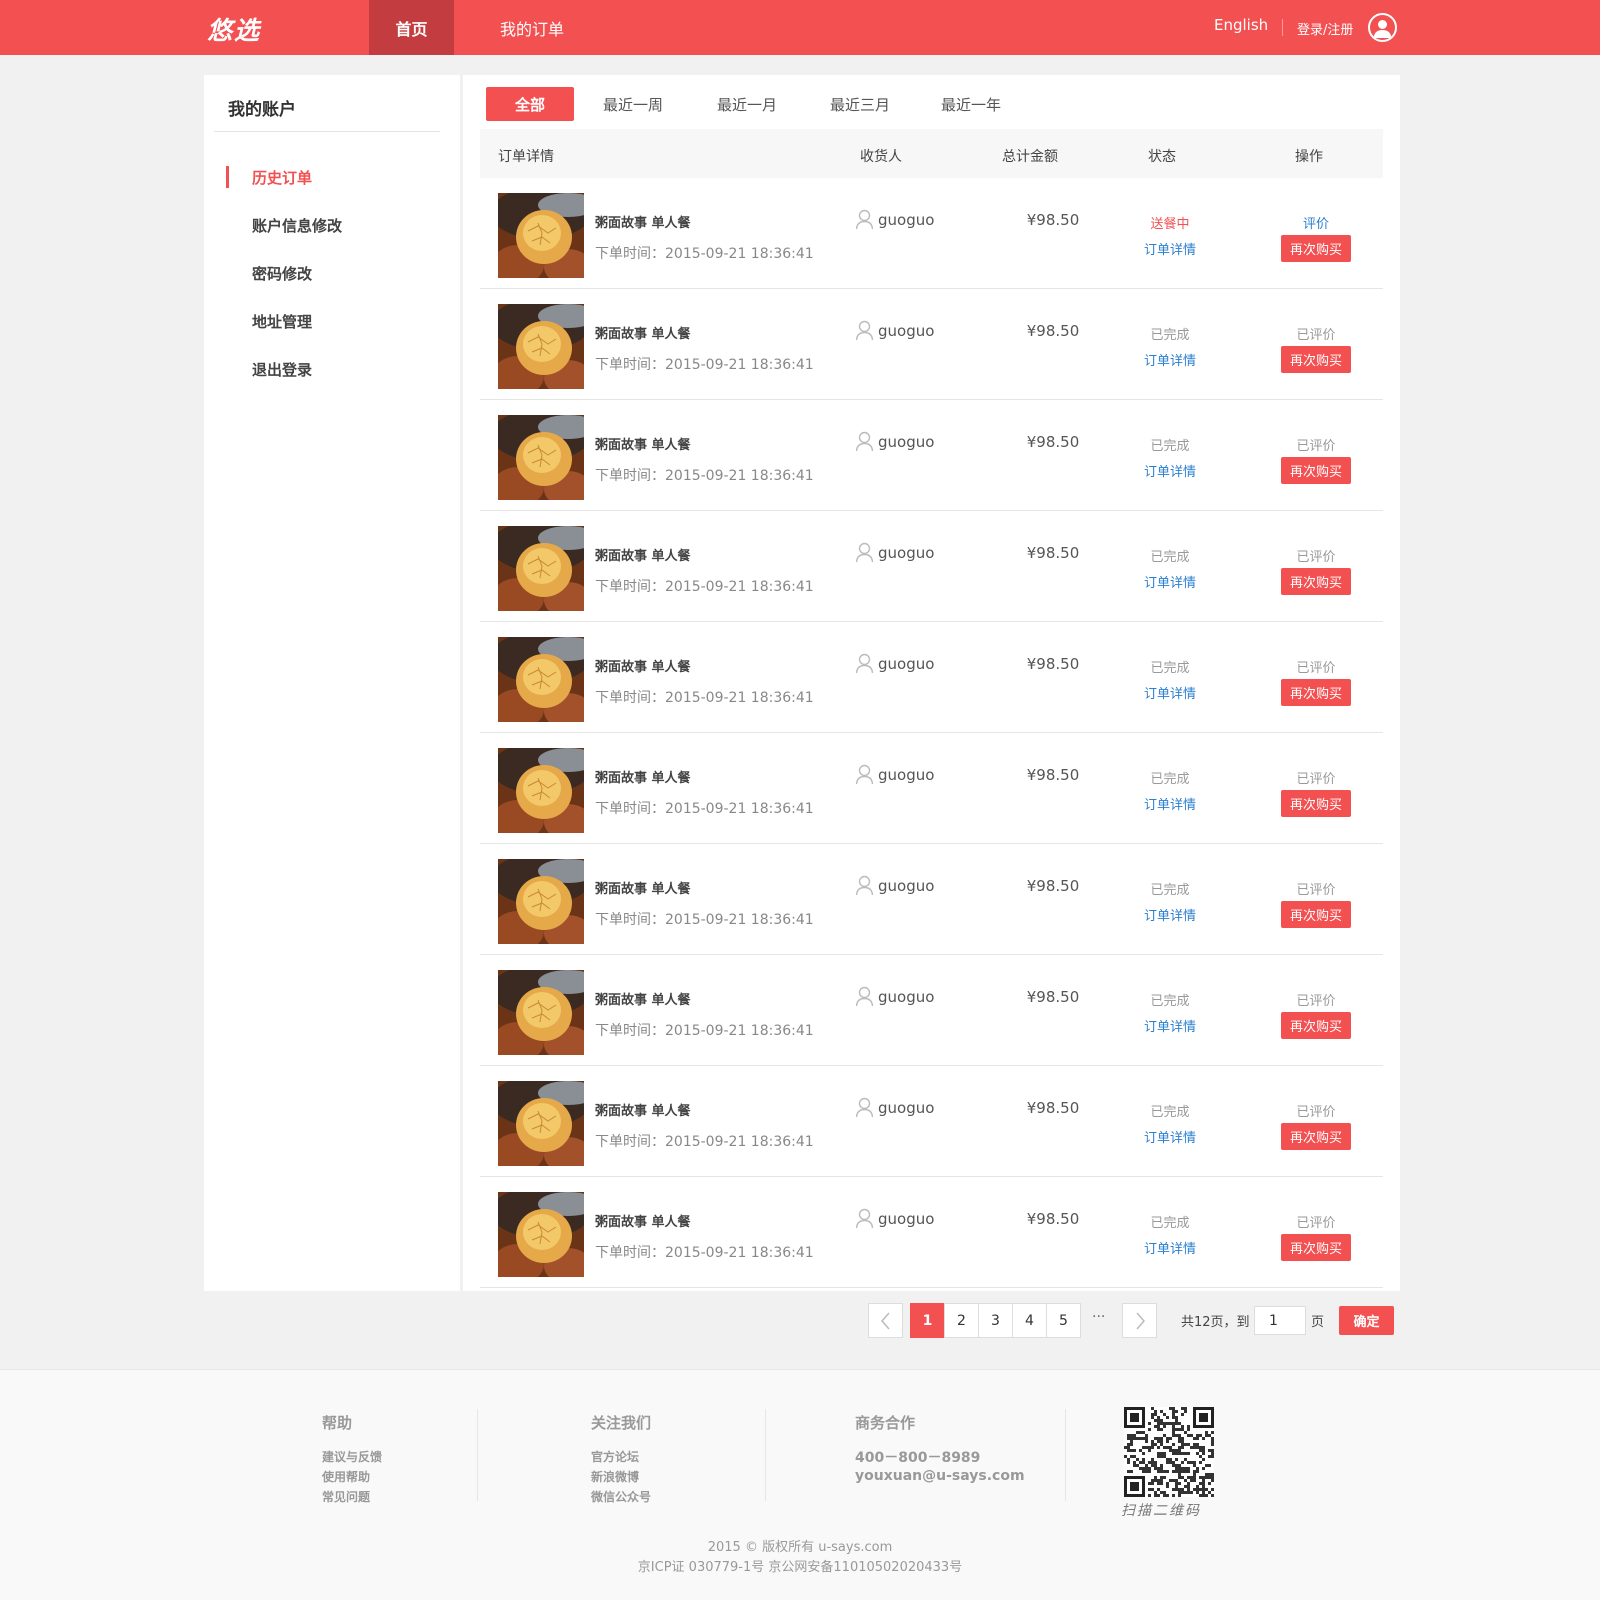 The width and height of the screenshot is (1600, 1600). What do you see at coordinates (885, 1320) in the screenshot?
I see `prev-page-icon` at bounding box center [885, 1320].